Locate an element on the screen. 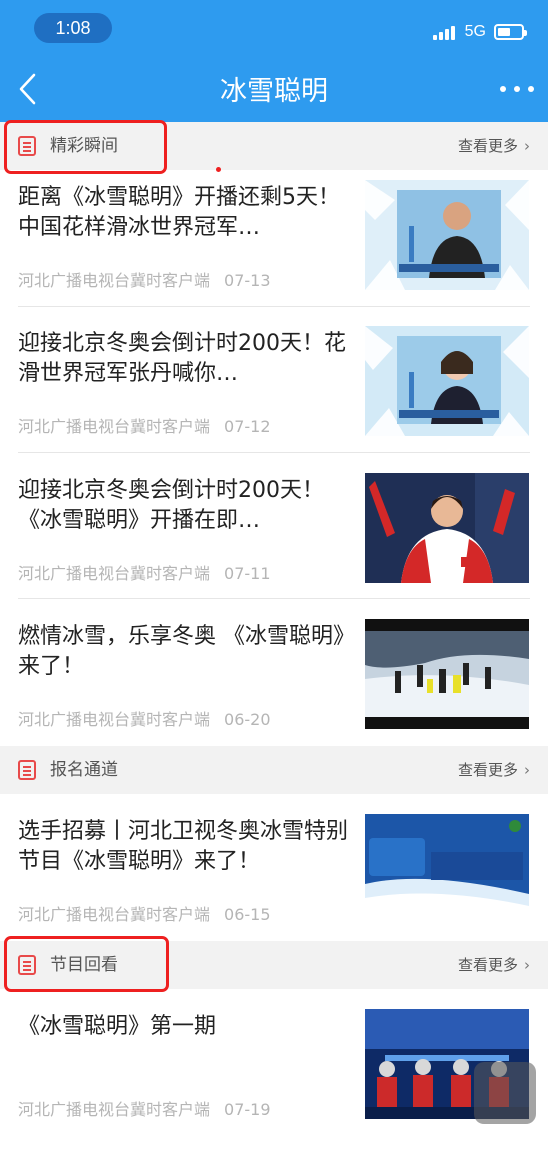 This screenshot has height=1154, width=548. article-title: 燃情冰雪，乐享冬奥 《冰雪聪明》来了！ is located at coordinates (186, 651).